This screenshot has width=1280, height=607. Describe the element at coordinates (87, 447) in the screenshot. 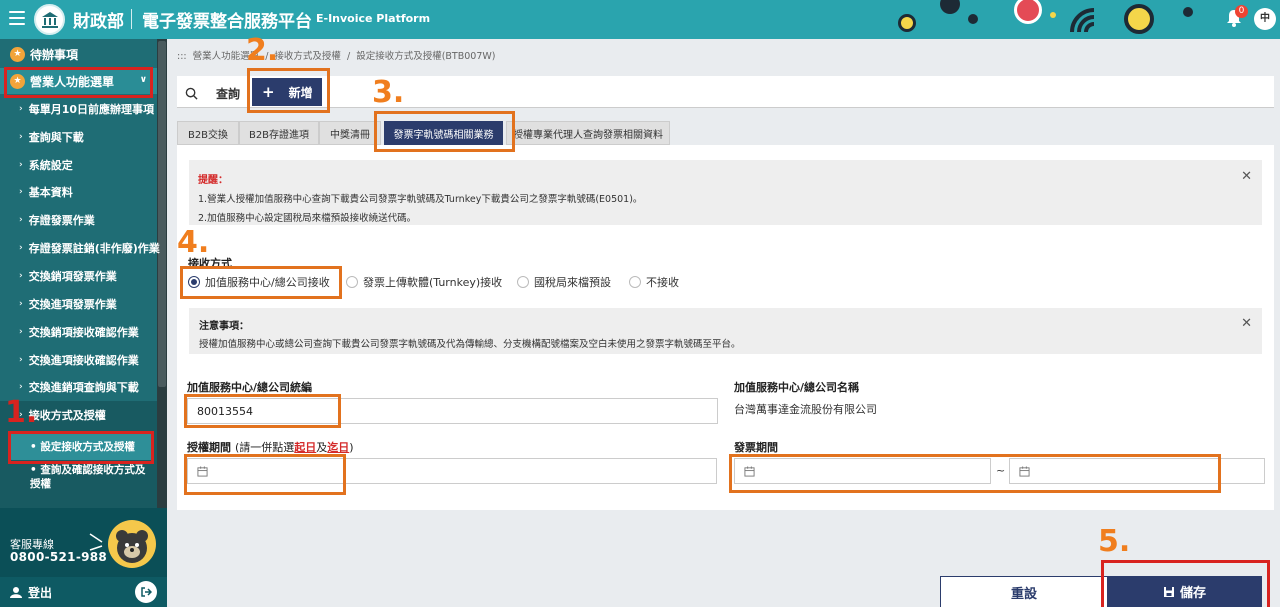

I see `sidebar-subitem-label: 設定接收方式及授權` at that location.